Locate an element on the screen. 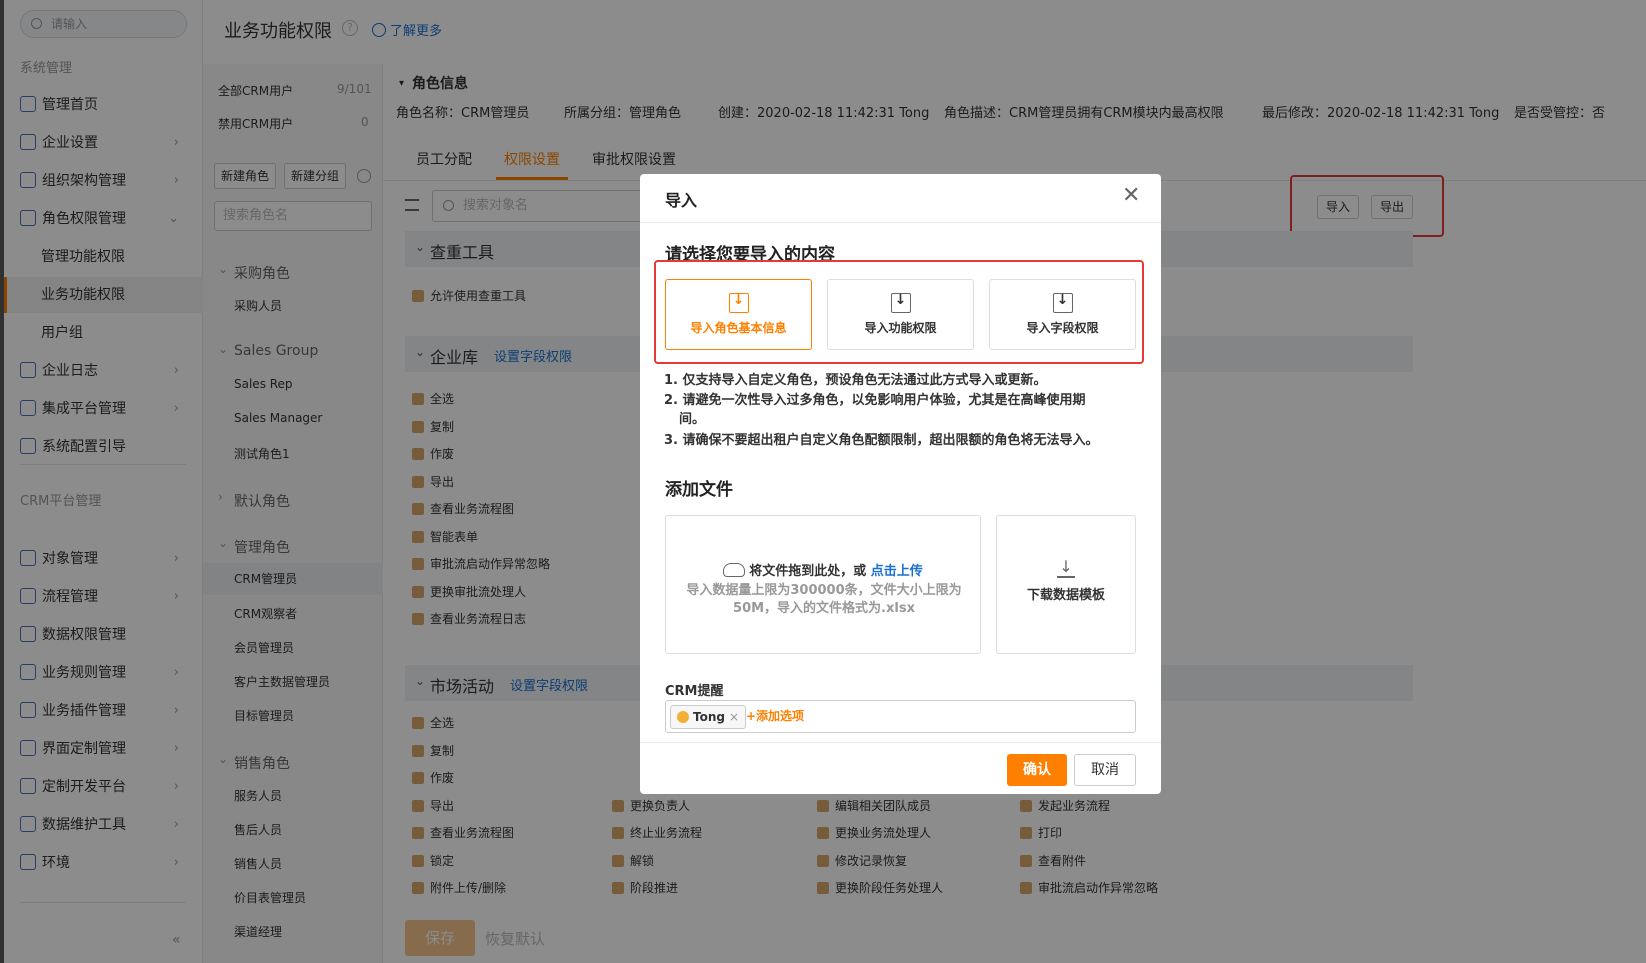 The image size is (1646, 963). download-template-button: ↓ 下载数据模板 is located at coordinates (1066, 584).